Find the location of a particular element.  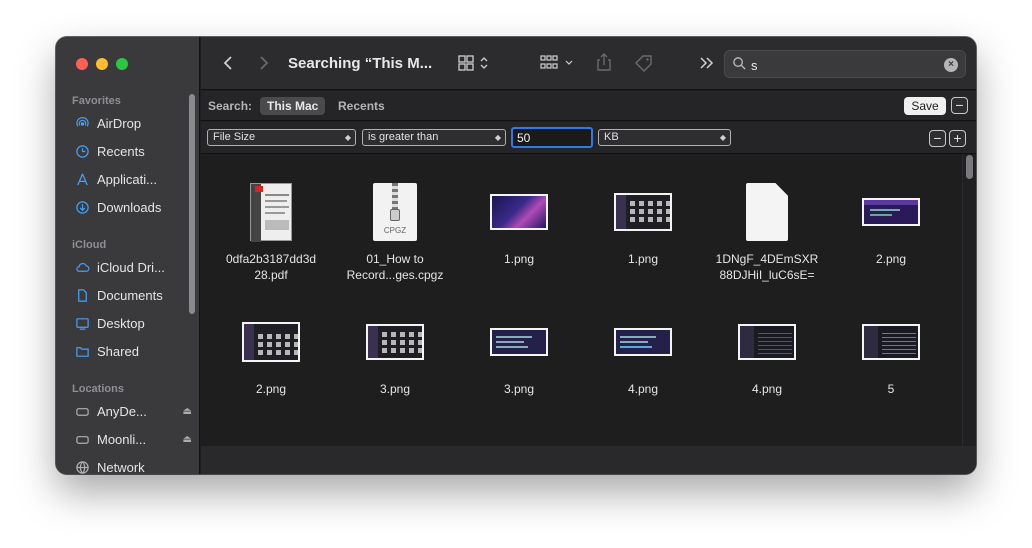

sidebar-item-shared: Shared is located at coordinates (133, 351).